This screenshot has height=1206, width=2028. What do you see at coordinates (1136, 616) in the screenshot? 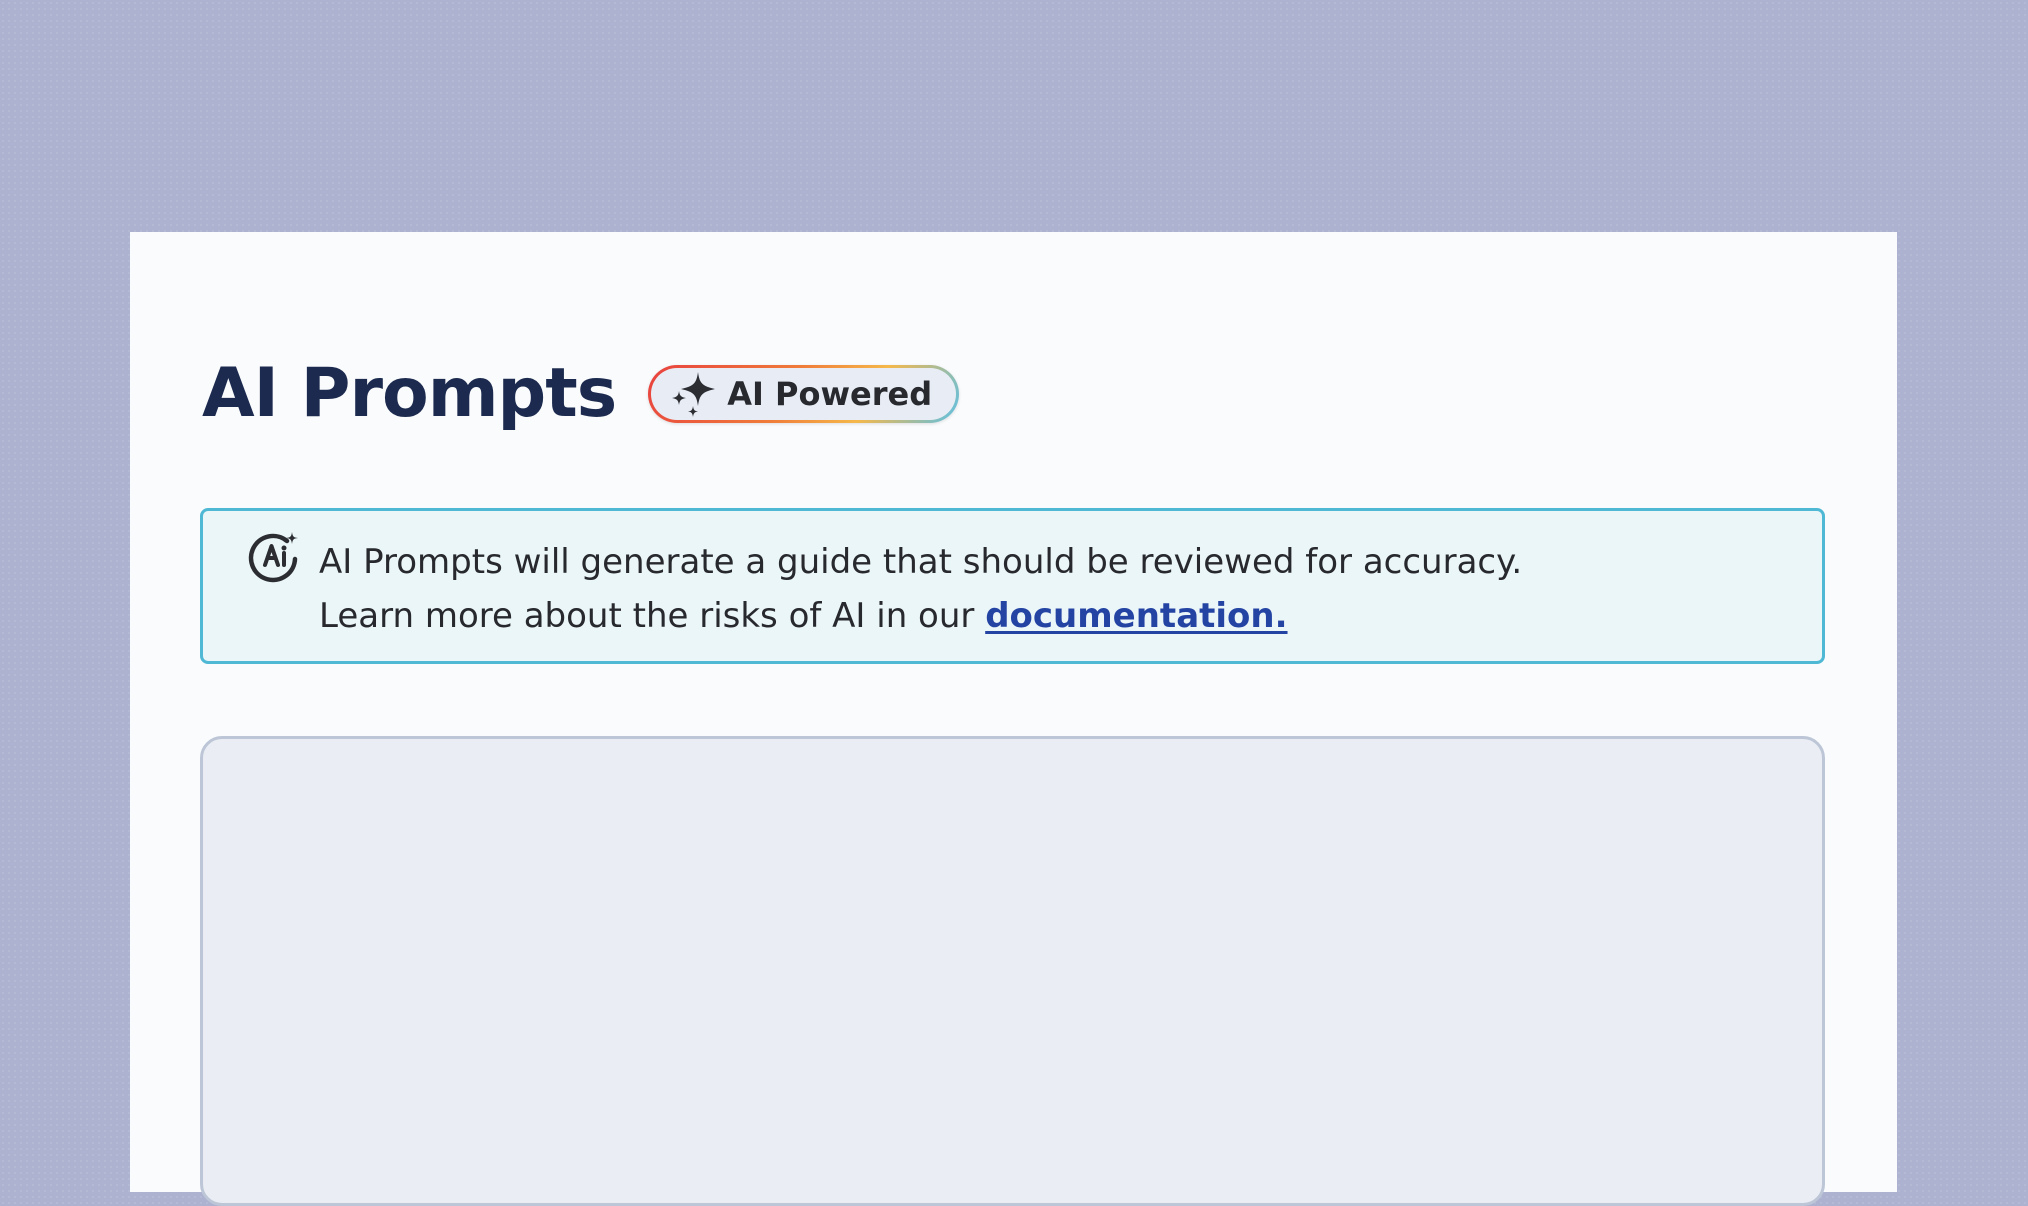
I see `documentation-link: documentation.` at bounding box center [1136, 616].